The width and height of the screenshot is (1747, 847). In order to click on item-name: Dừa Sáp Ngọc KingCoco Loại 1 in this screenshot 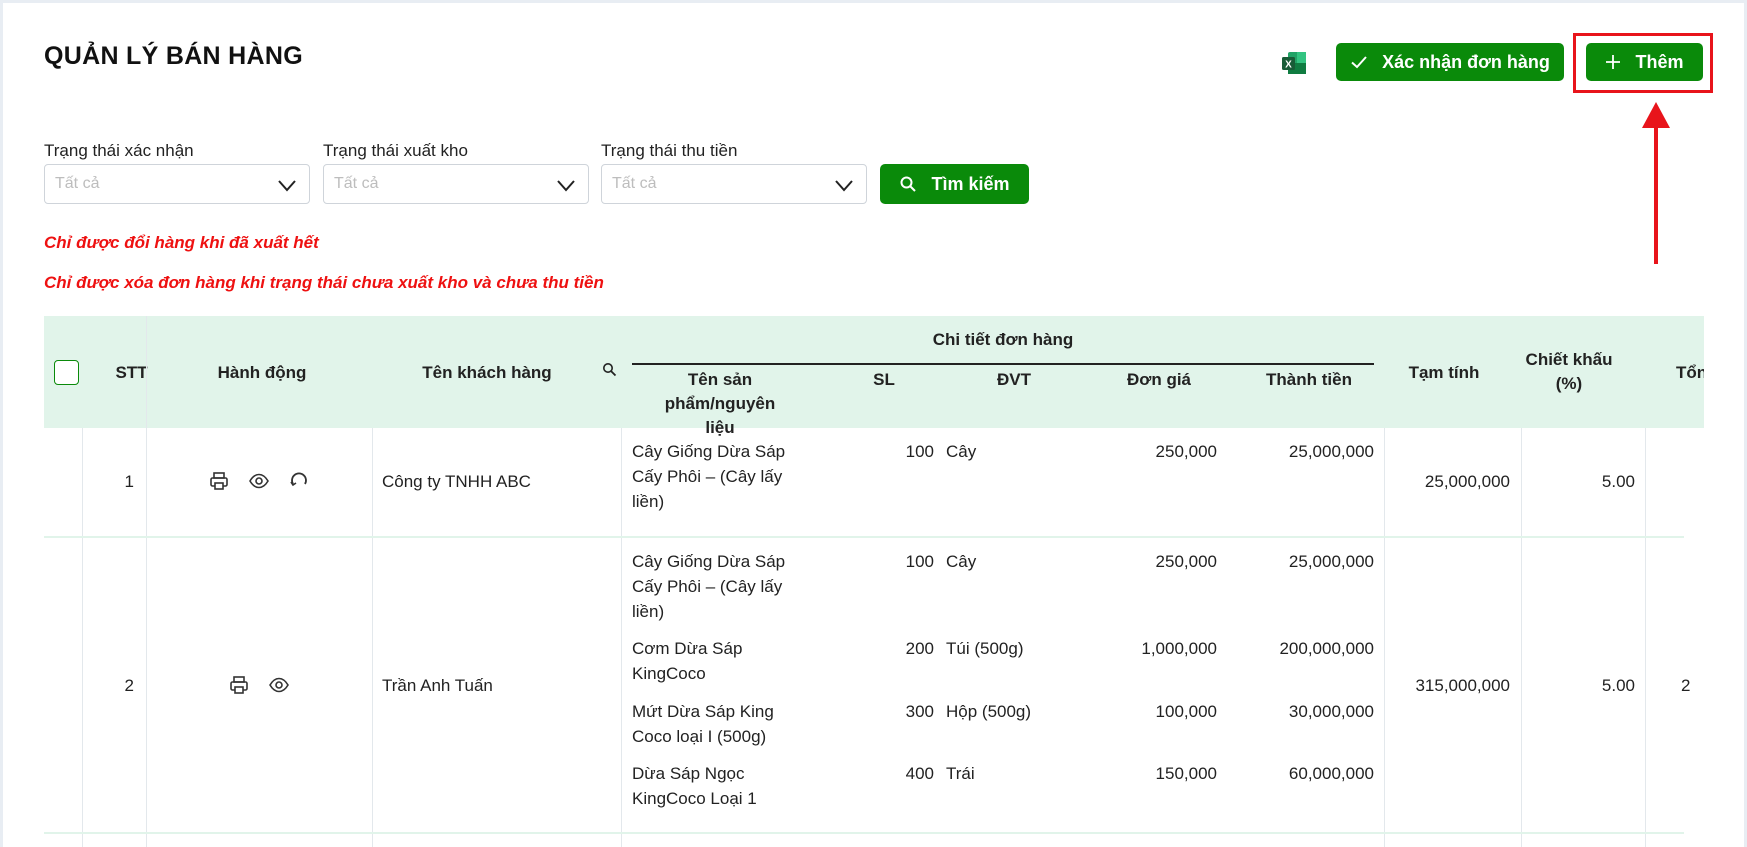, I will do `click(722, 786)`.